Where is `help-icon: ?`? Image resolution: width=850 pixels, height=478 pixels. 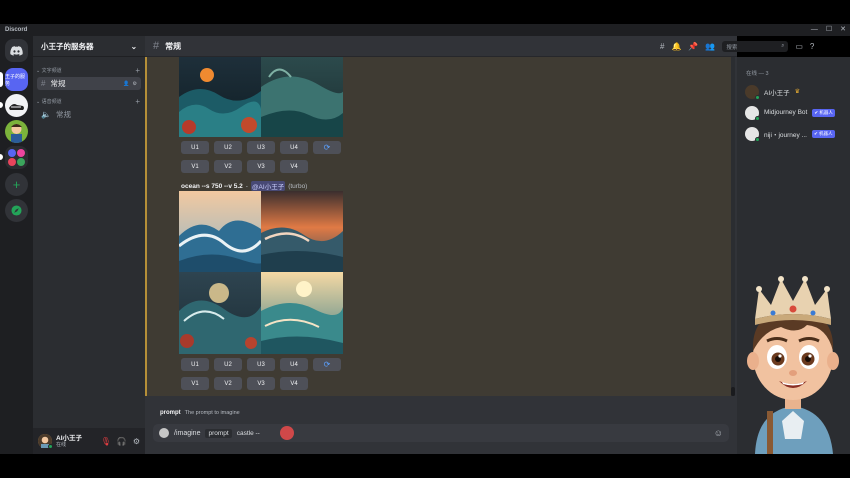 help-icon: ? is located at coordinates (812, 46).